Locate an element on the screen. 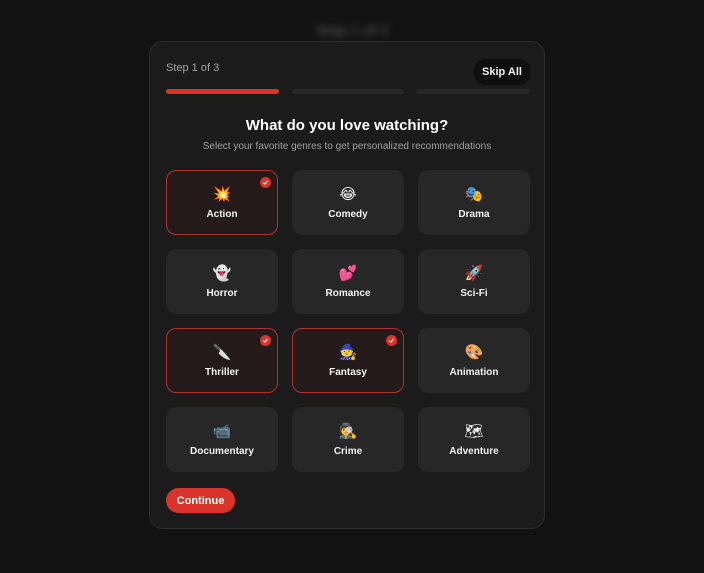  genre-card-crime: 🕵 Crime is located at coordinates (348, 439).